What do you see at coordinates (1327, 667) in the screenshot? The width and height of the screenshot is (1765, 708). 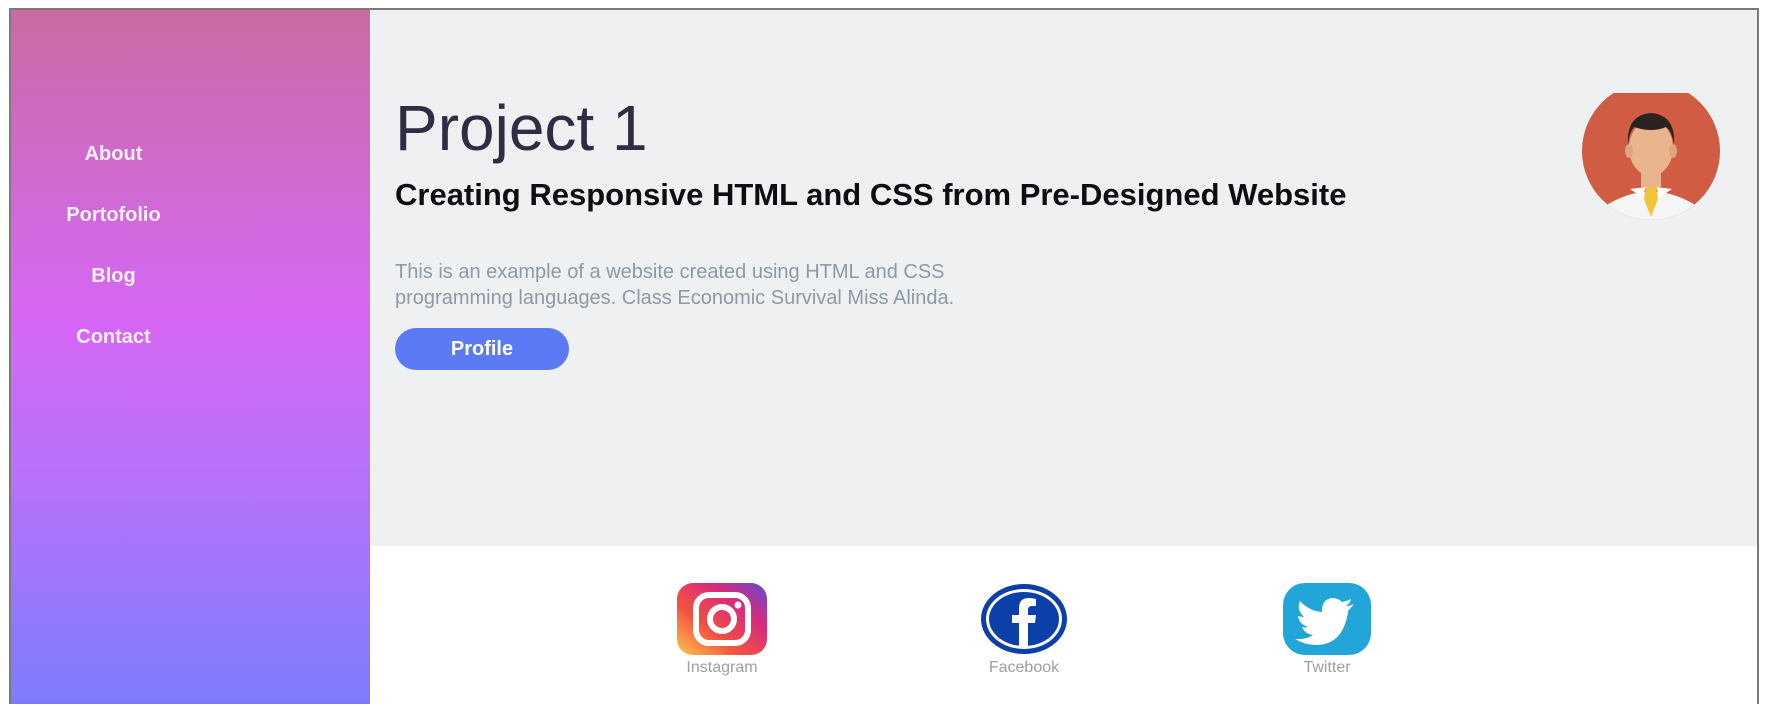 I see `social-label-twitter: Twitter` at bounding box center [1327, 667].